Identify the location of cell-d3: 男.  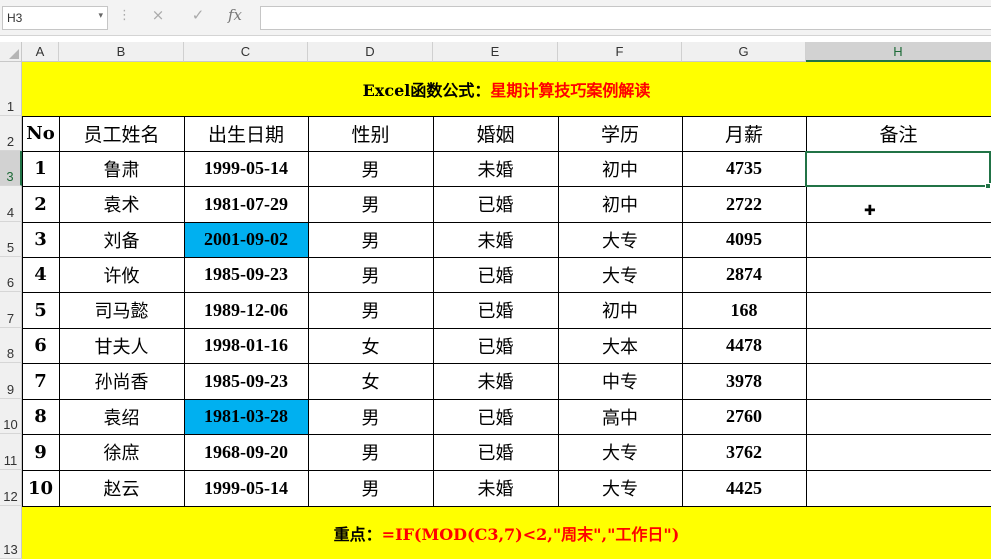
(370, 168).